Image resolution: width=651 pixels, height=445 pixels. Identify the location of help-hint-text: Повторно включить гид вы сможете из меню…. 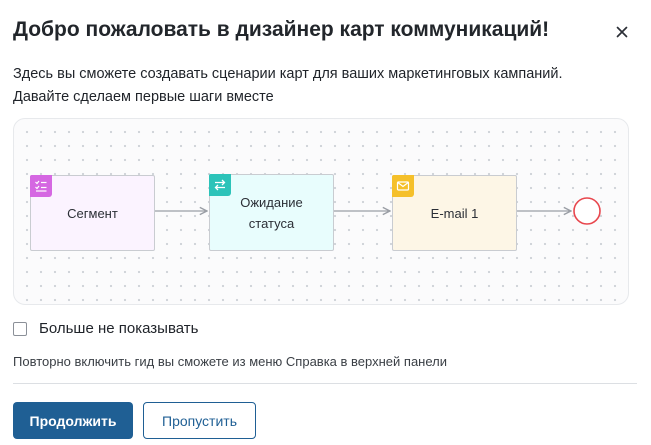
(230, 361).